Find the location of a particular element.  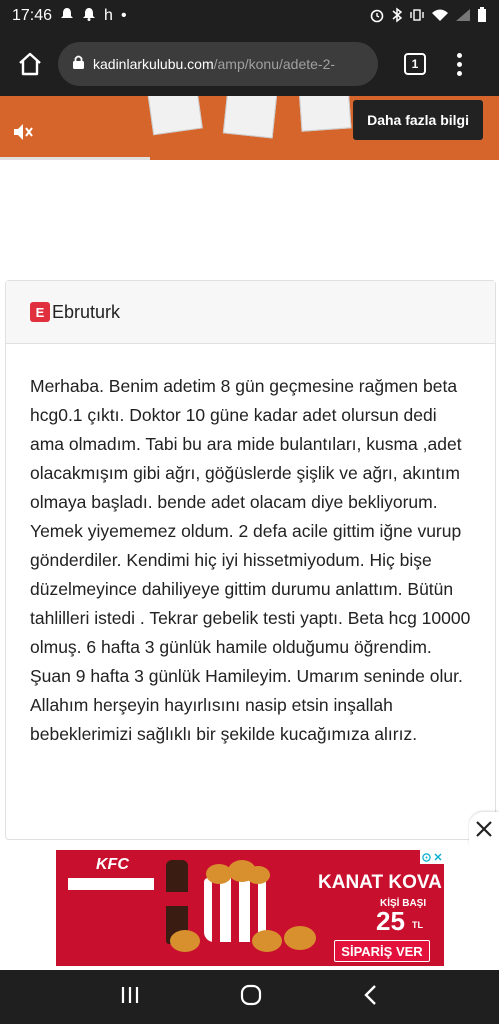

ad-choices-icon is located at coordinates (432, 857).